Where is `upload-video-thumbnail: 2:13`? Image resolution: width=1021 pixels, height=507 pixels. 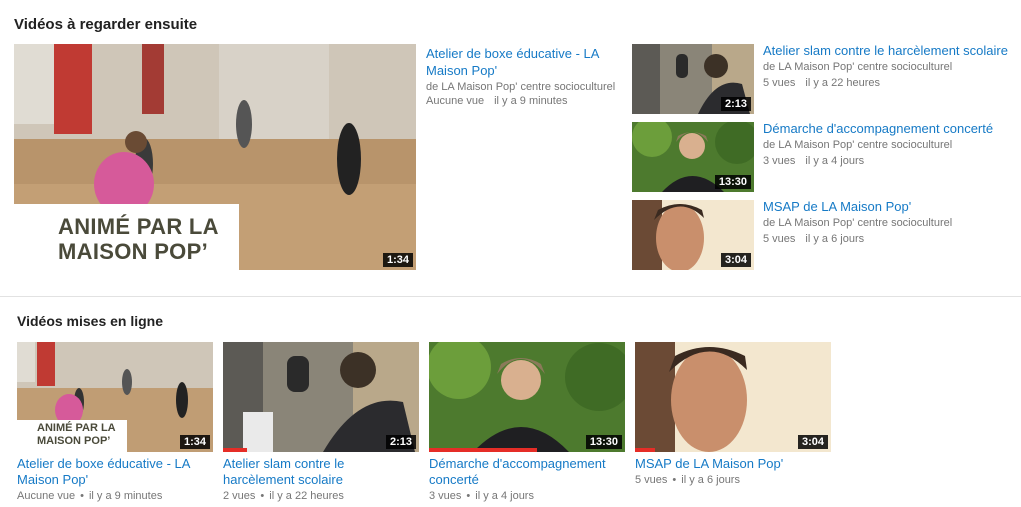 upload-video-thumbnail: 2:13 is located at coordinates (321, 397).